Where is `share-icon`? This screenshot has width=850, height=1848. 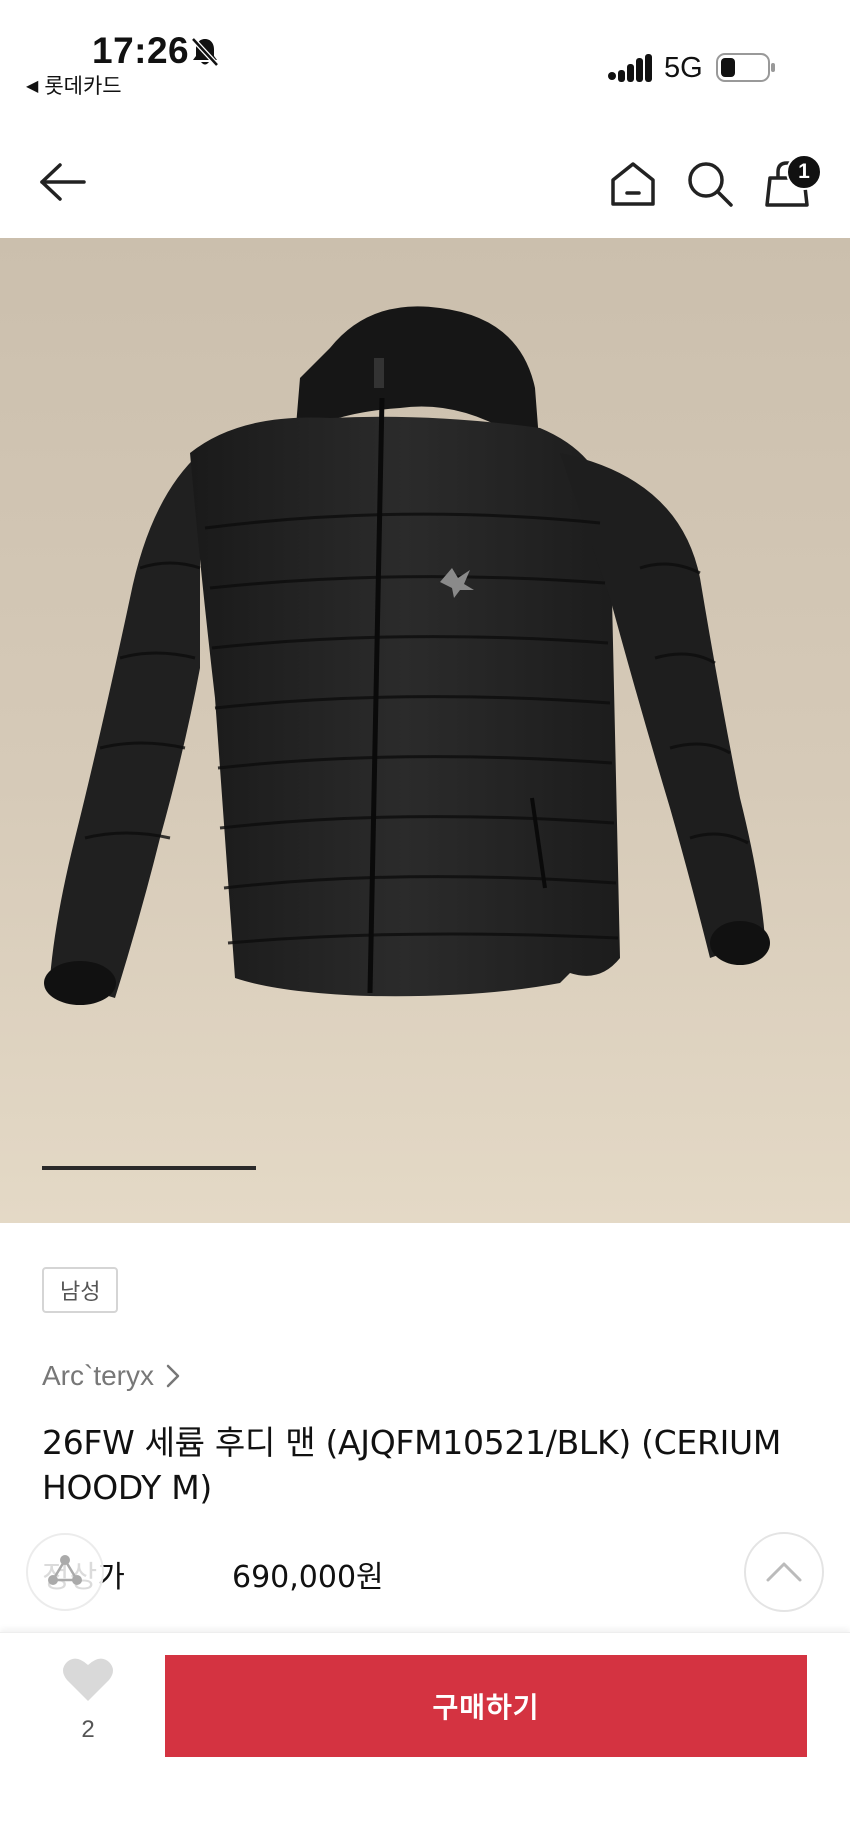
share-icon is located at coordinates (65, 1570).